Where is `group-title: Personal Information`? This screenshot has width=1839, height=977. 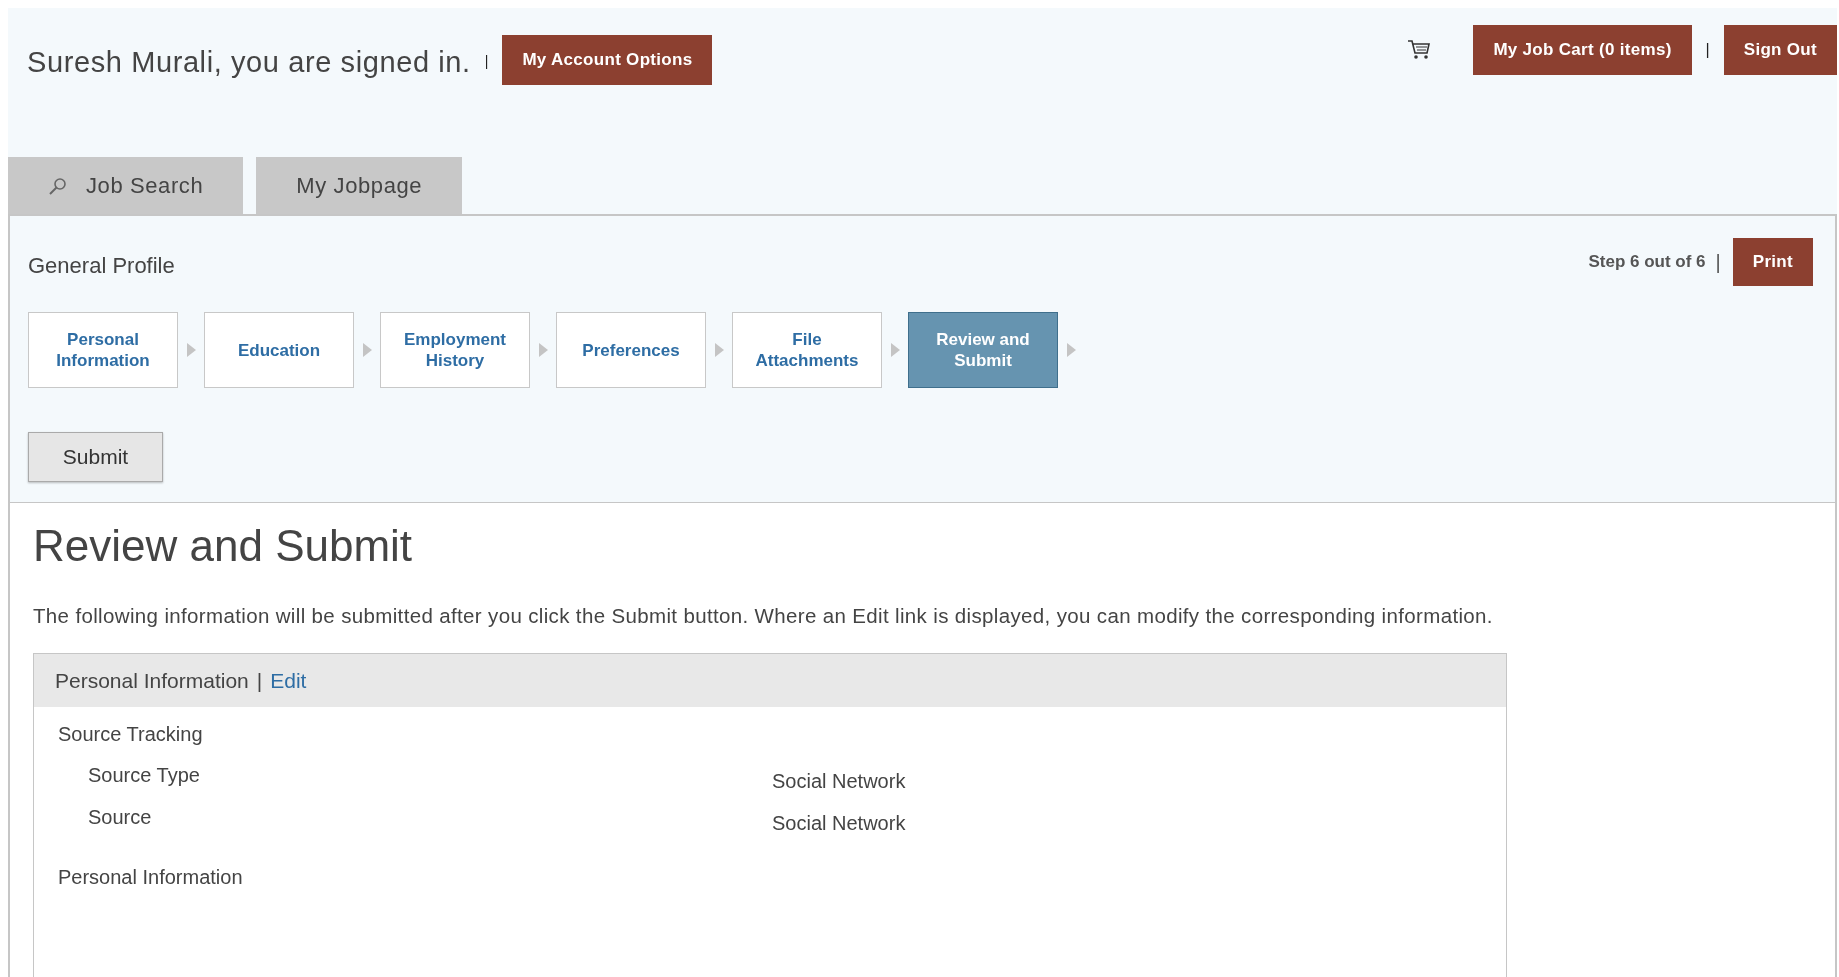
group-title: Personal Information is located at coordinates (151, 877).